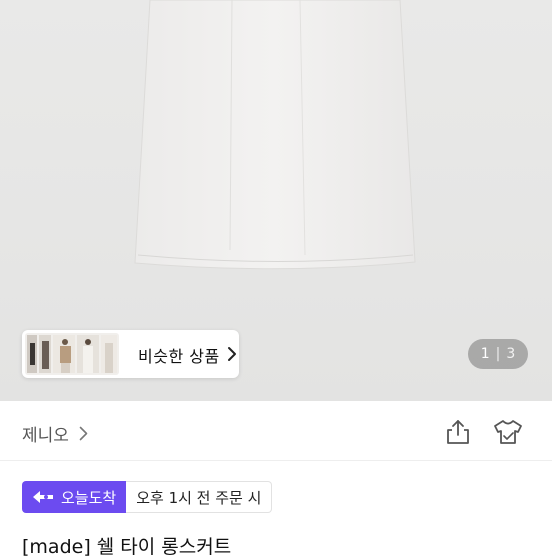  What do you see at coordinates (130, 354) in the screenshot?
I see `similar-products-button: 비슷한 상품` at bounding box center [130, 354].